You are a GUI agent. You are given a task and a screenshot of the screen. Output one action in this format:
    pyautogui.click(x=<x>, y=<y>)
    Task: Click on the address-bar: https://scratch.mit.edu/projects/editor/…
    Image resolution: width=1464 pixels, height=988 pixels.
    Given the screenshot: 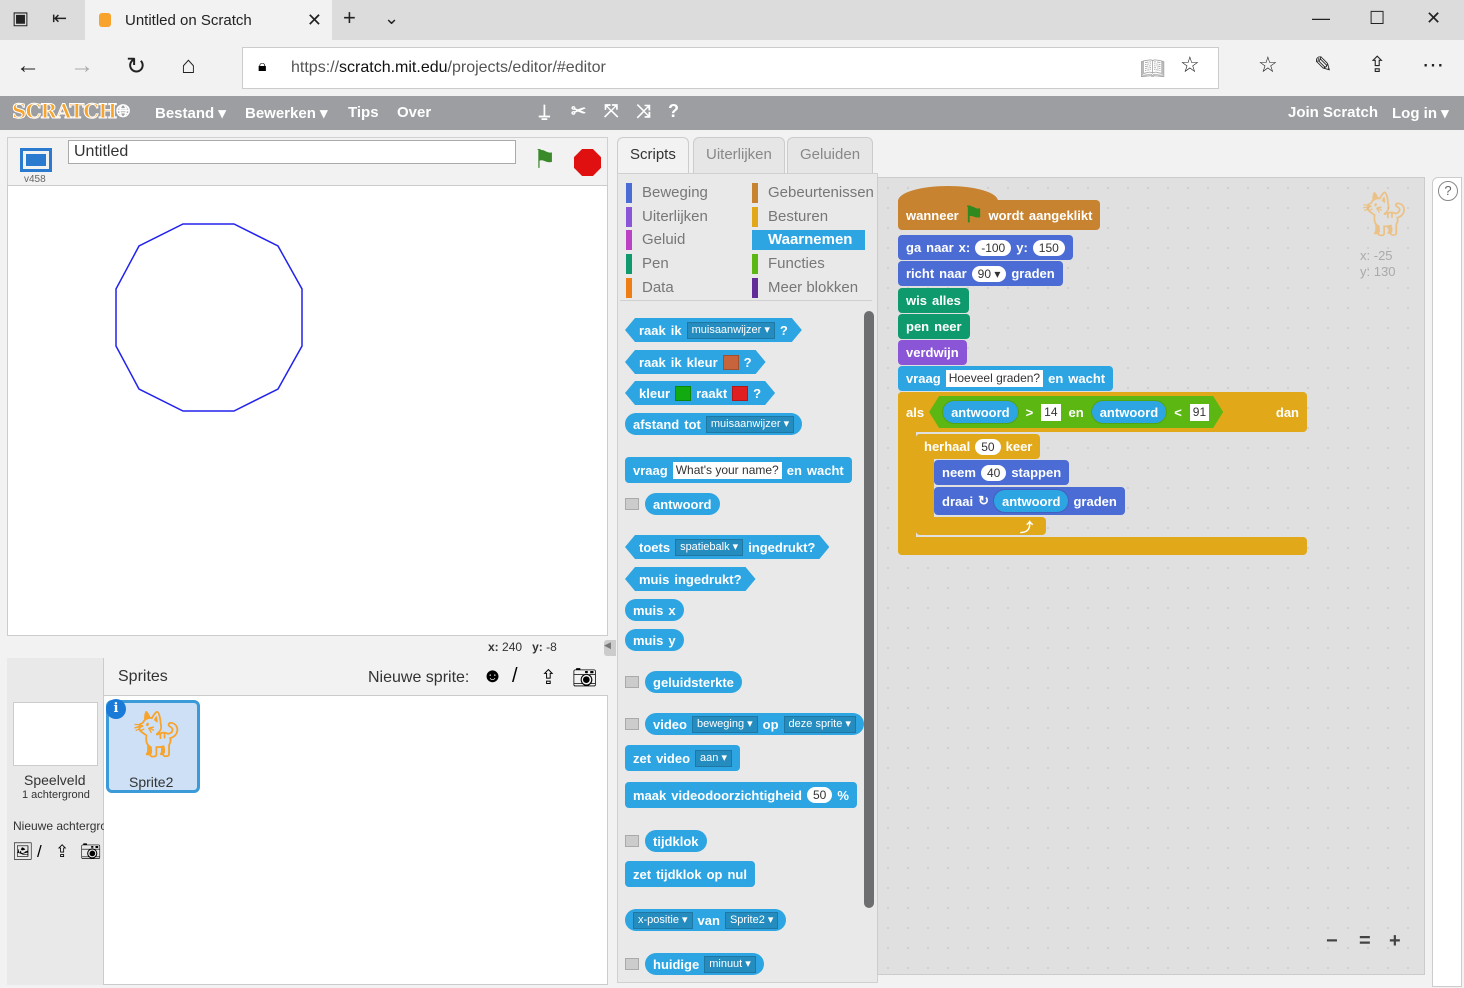 What is the action you would take?
    pyautogui.click(x=730, y=68)
    